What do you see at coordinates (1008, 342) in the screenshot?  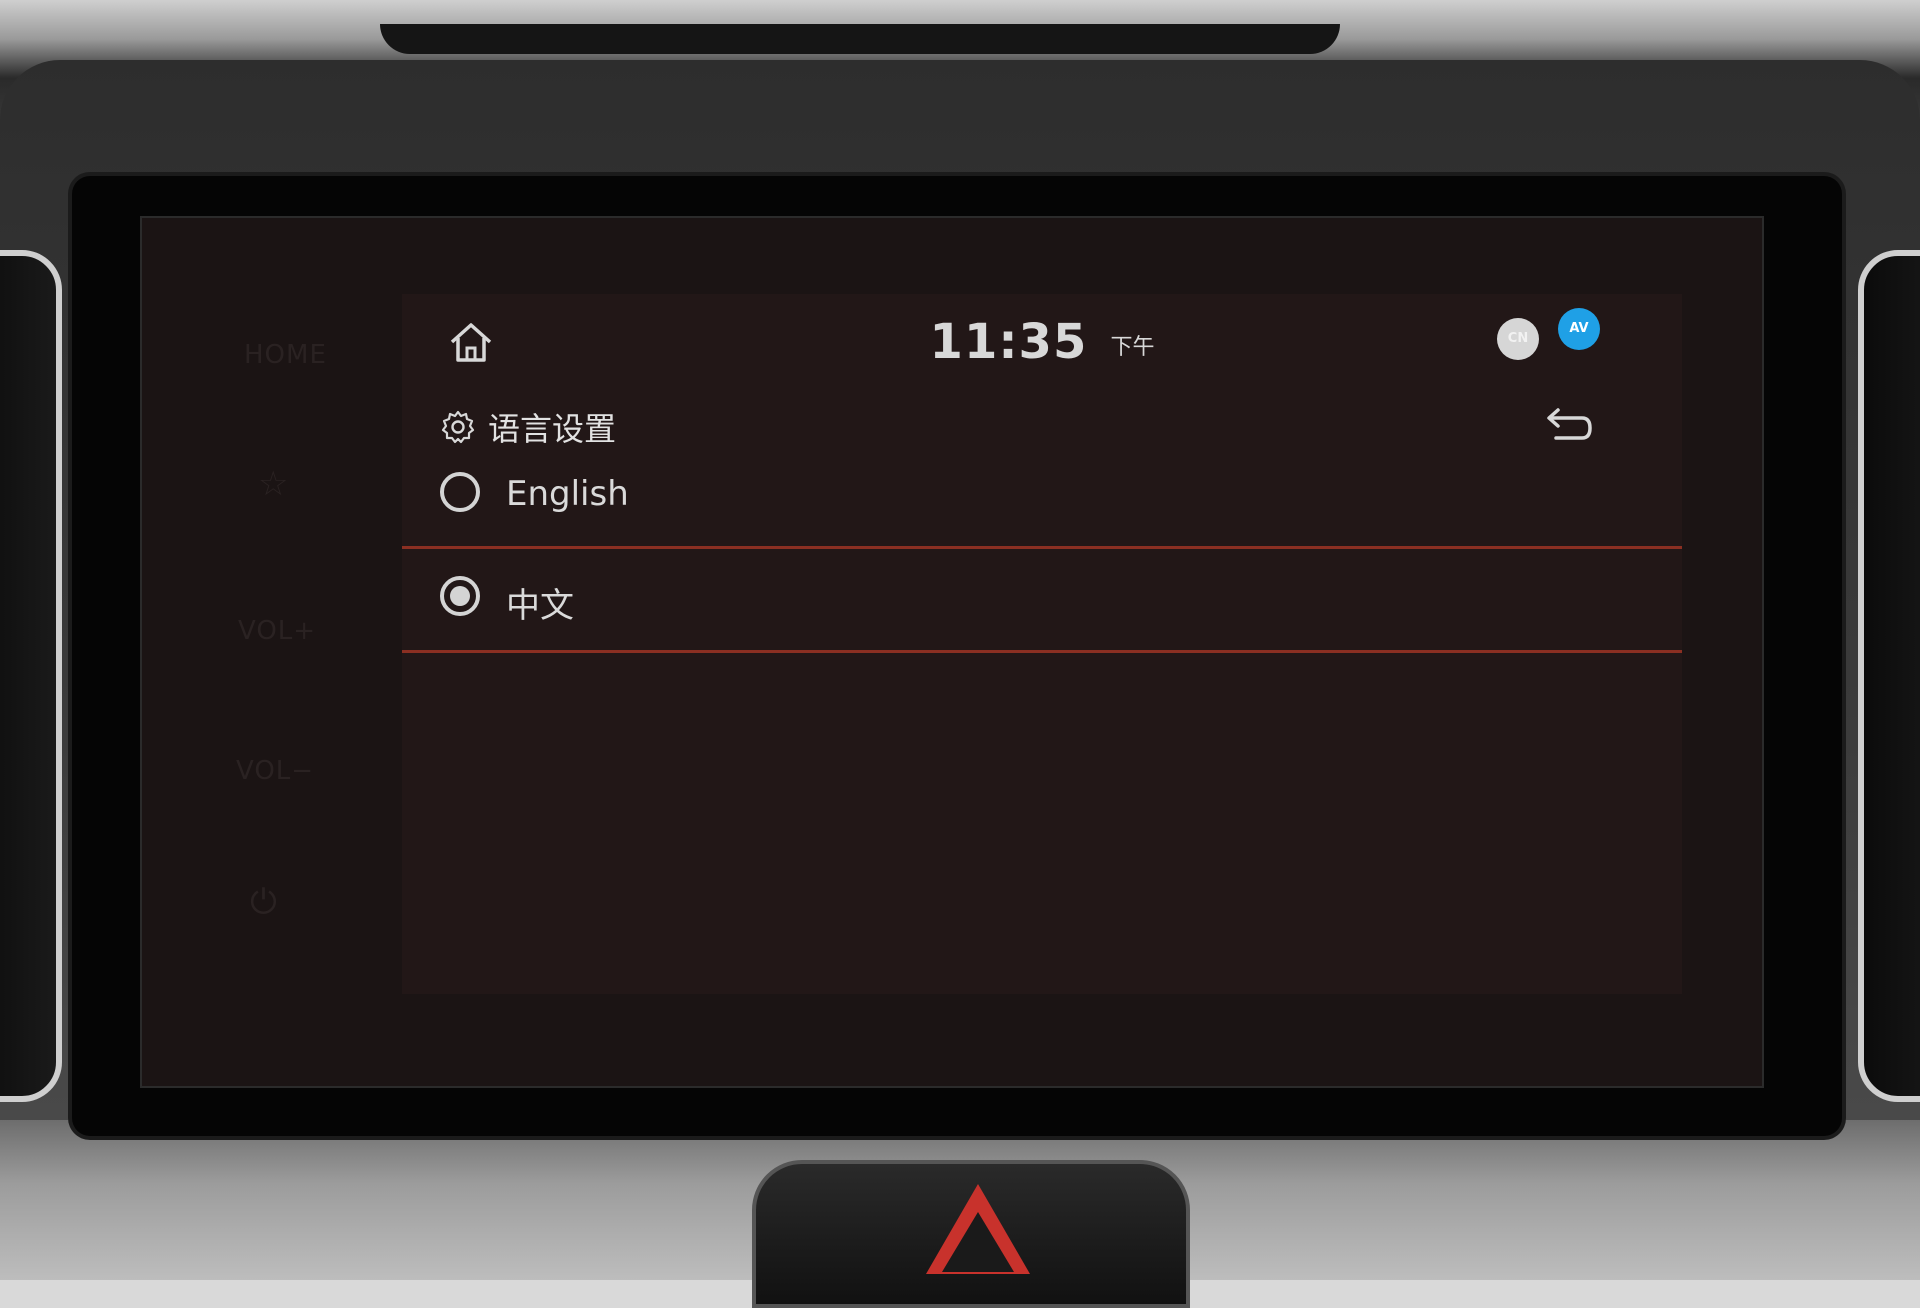 I see `clock-time: 11:35` at bounding box center [1008, 342].